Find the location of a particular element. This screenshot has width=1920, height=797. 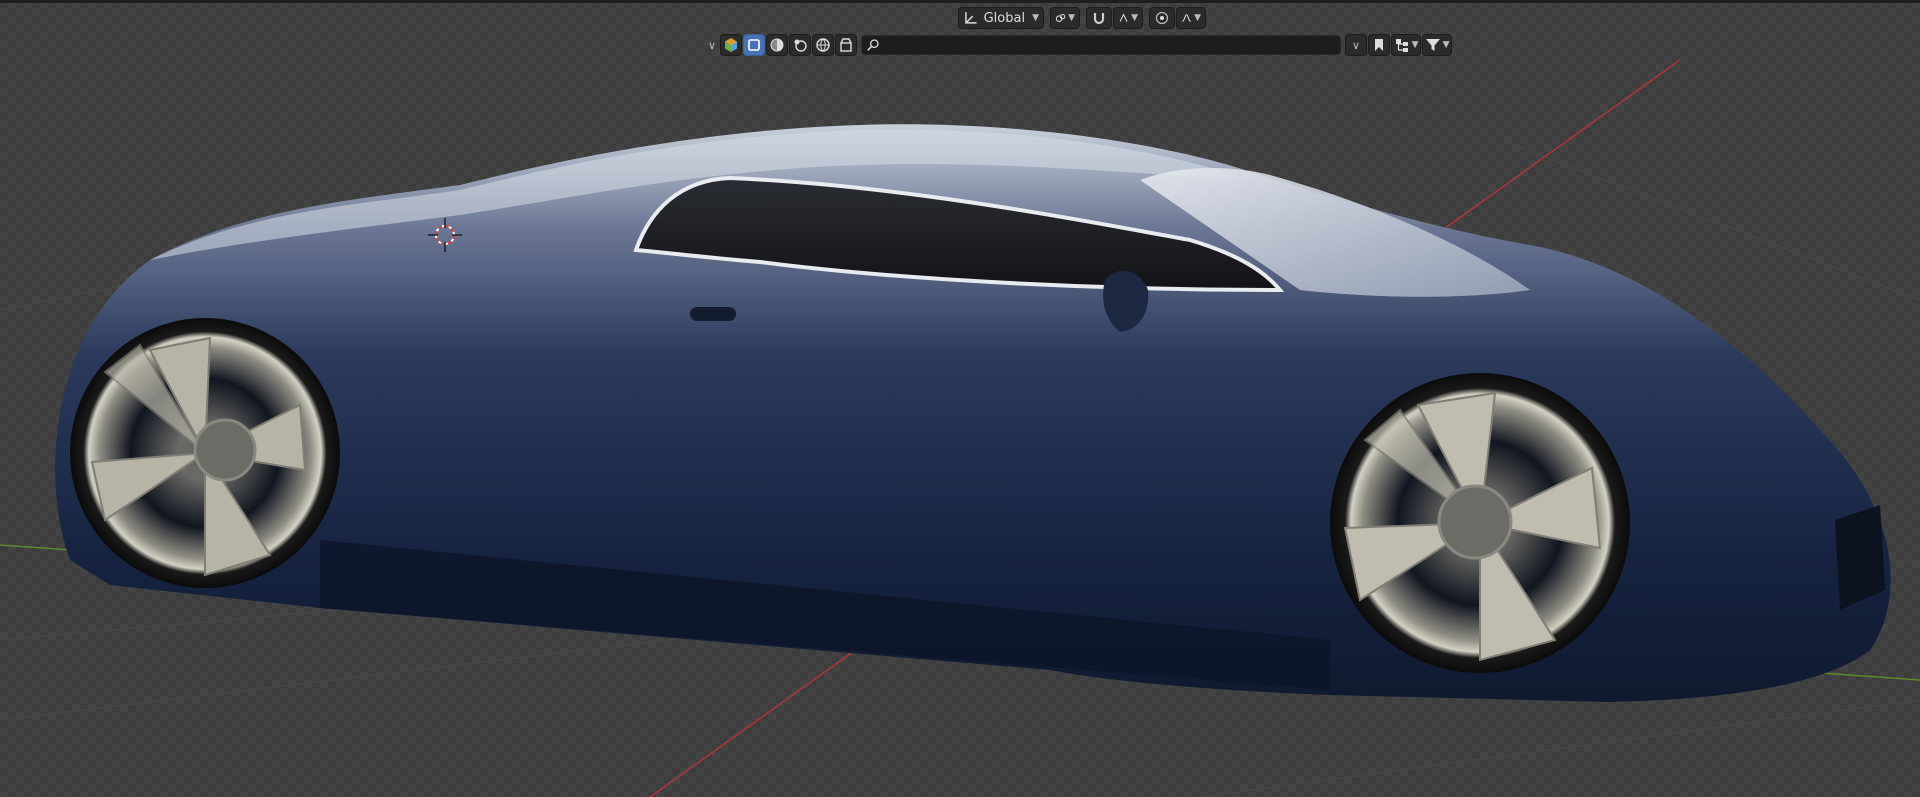

transform-axes-icon is located at coordinates (971, 18).